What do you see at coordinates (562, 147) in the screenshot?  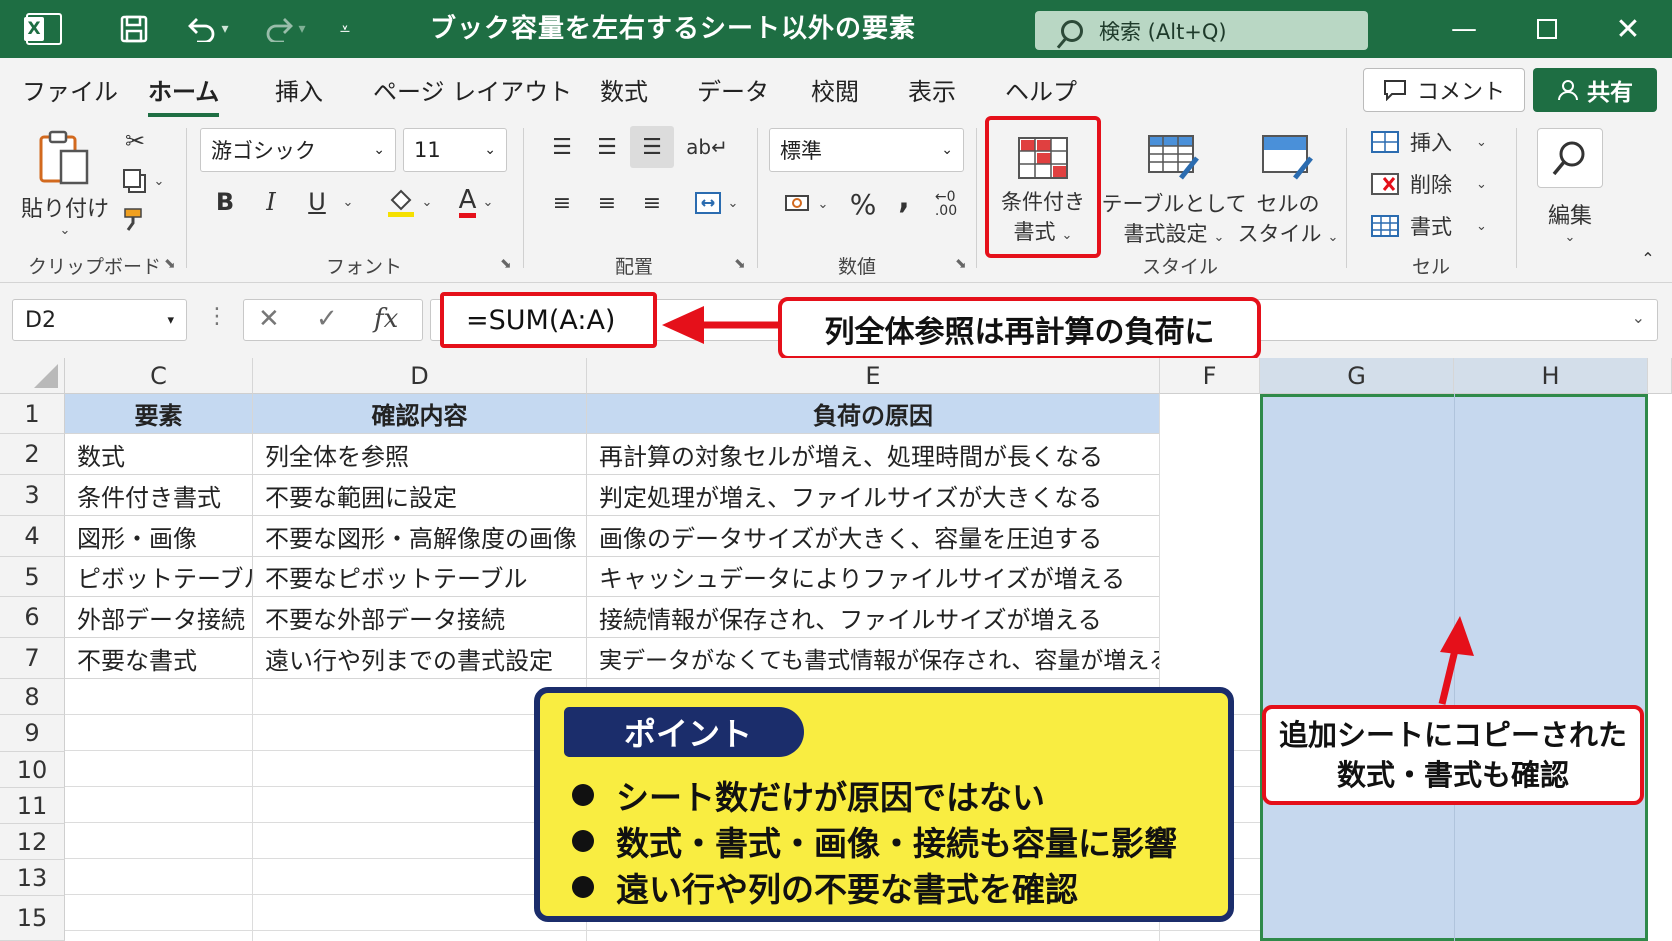 I see `align-top-icon: ☰` at bounding box center [562, 147].